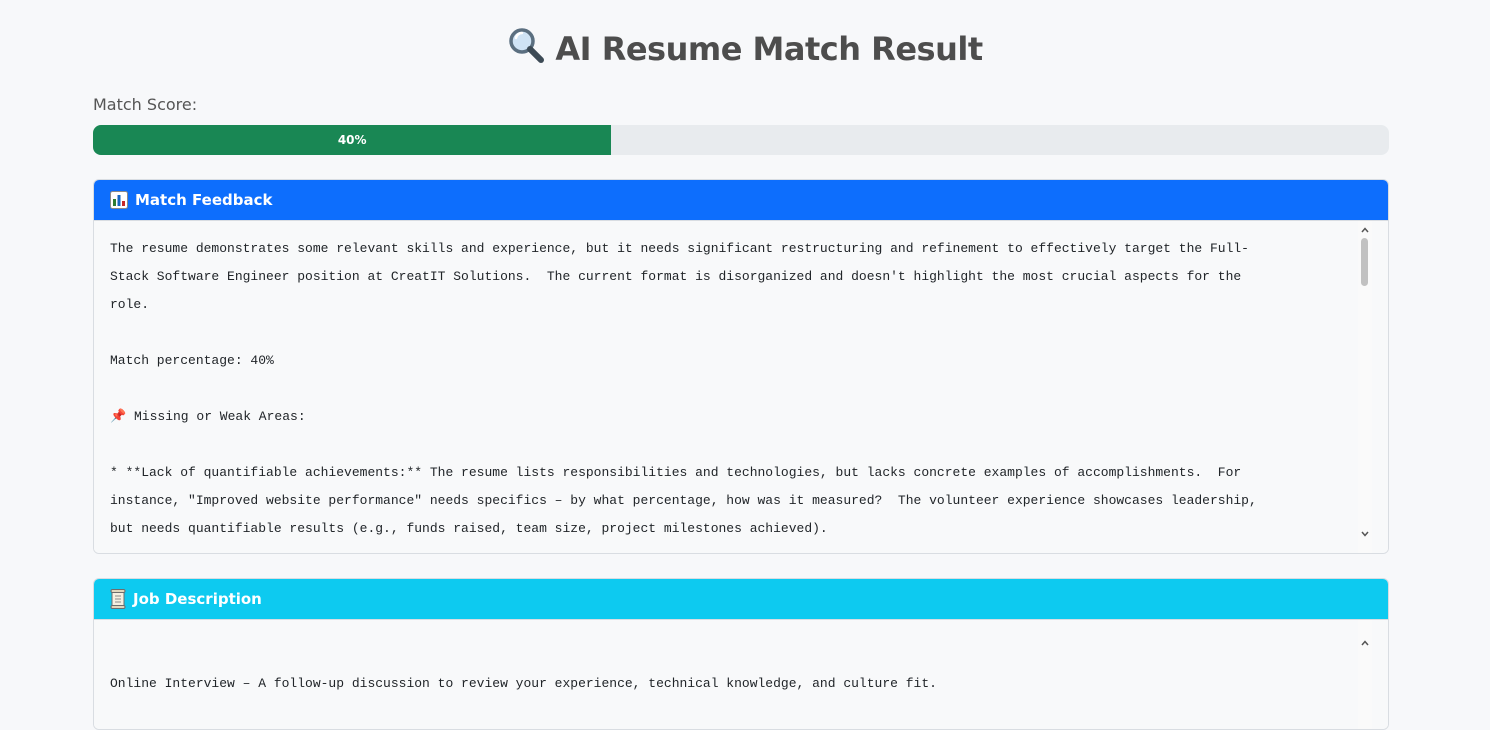  What do you see at coordinates (145, 104) in the screenshot?
I see `match-score-label: Match Score:` at bounding box center [145, 104].